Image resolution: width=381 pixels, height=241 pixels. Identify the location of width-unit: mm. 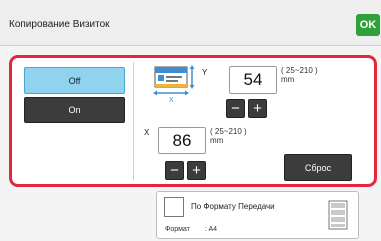
(217, 140).